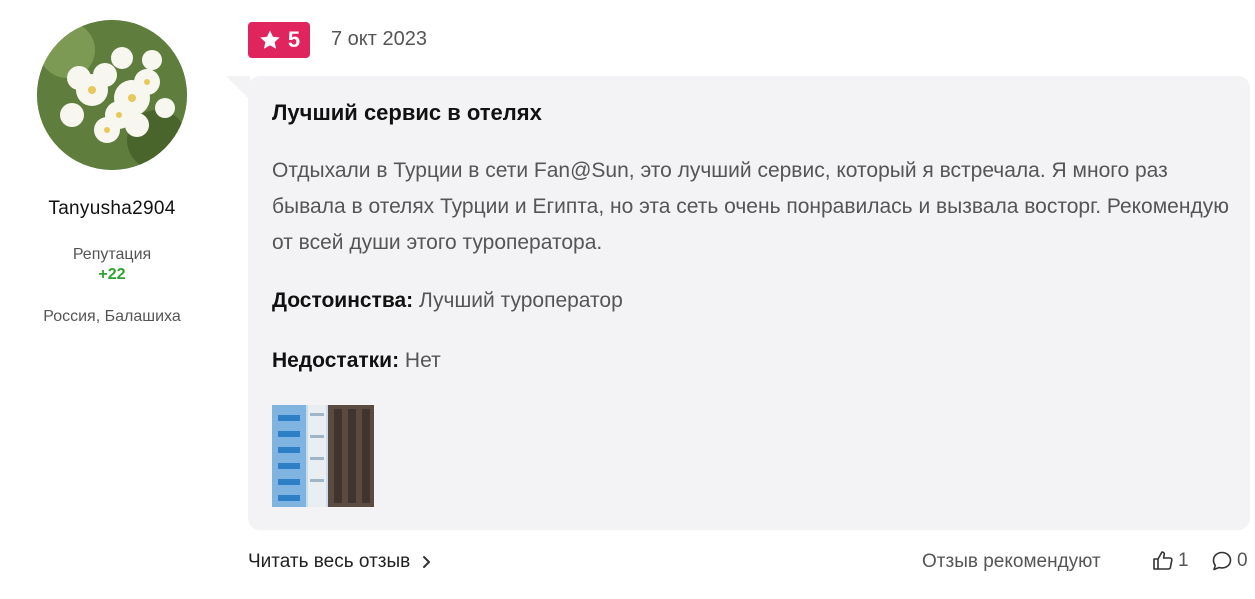 This screenshot has height=599, width=1255. Describe the element at coordinates (1222, 561) in the screenshot. I see `comment-icon` at that location.